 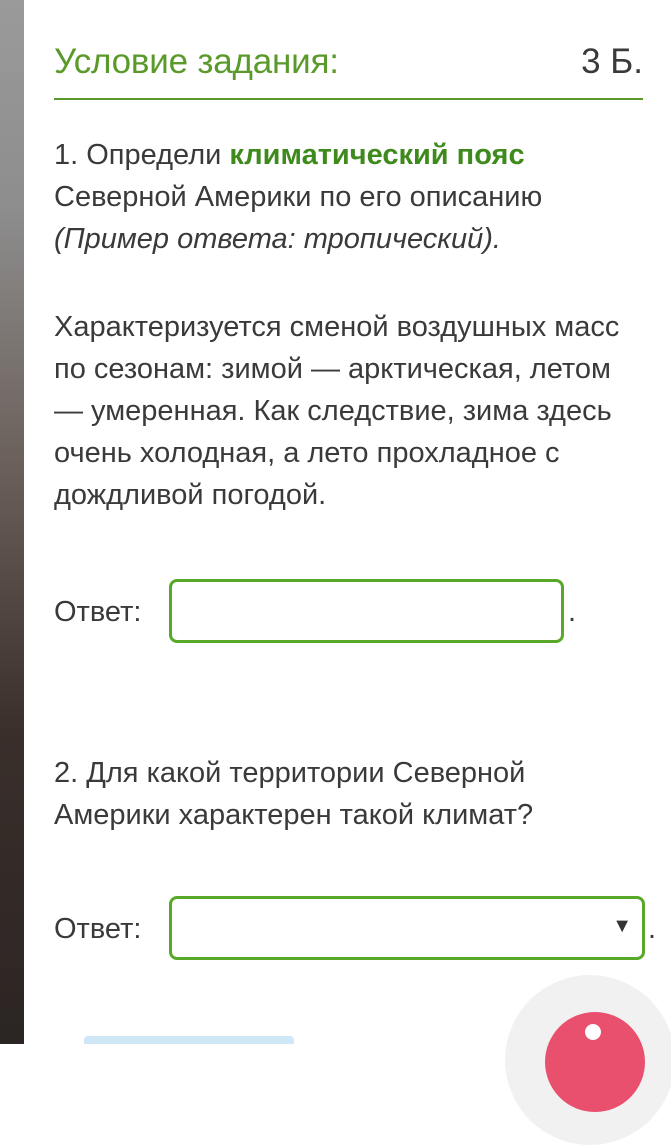 I want to click on answer-1-input, so click(x=366, y=611).